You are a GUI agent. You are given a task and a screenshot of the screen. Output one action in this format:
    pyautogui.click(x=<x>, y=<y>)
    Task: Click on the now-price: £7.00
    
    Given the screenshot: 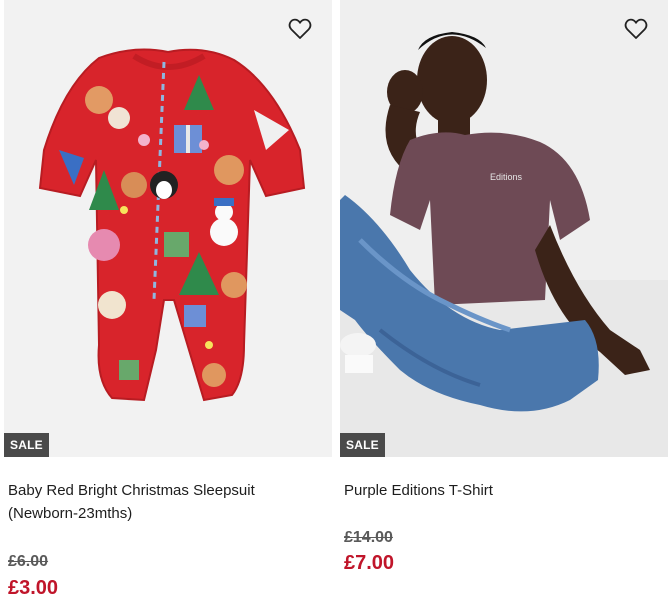 What is the action you would take?
    pyautogui.click(x=369, y=563)
    